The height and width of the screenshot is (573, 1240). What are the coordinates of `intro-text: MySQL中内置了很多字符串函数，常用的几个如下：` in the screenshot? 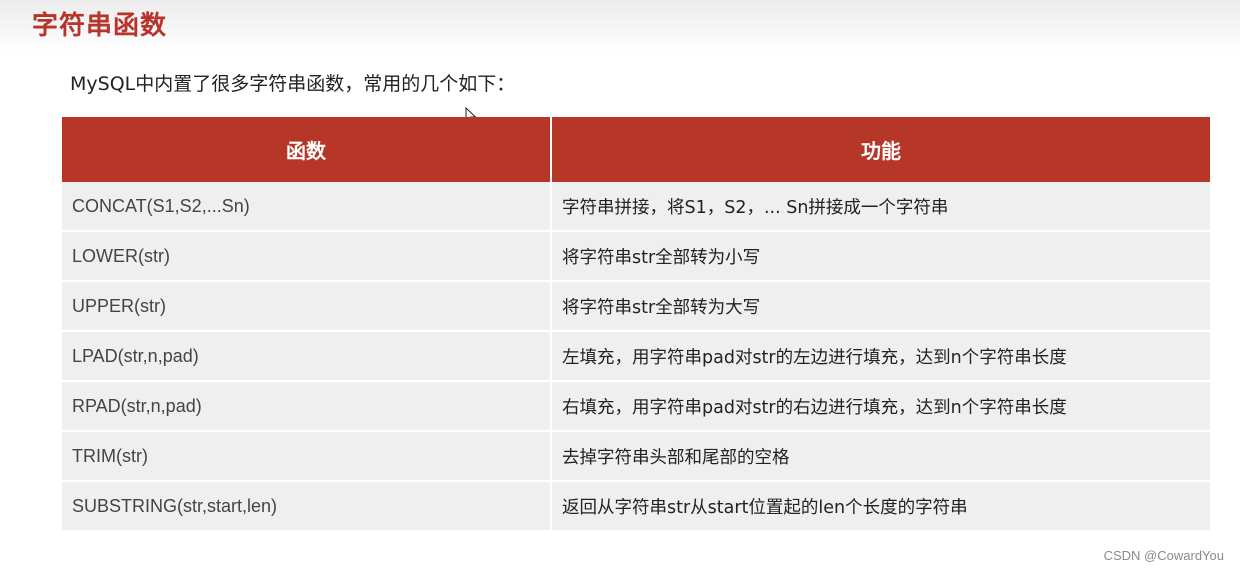 It's located at (293, 84).